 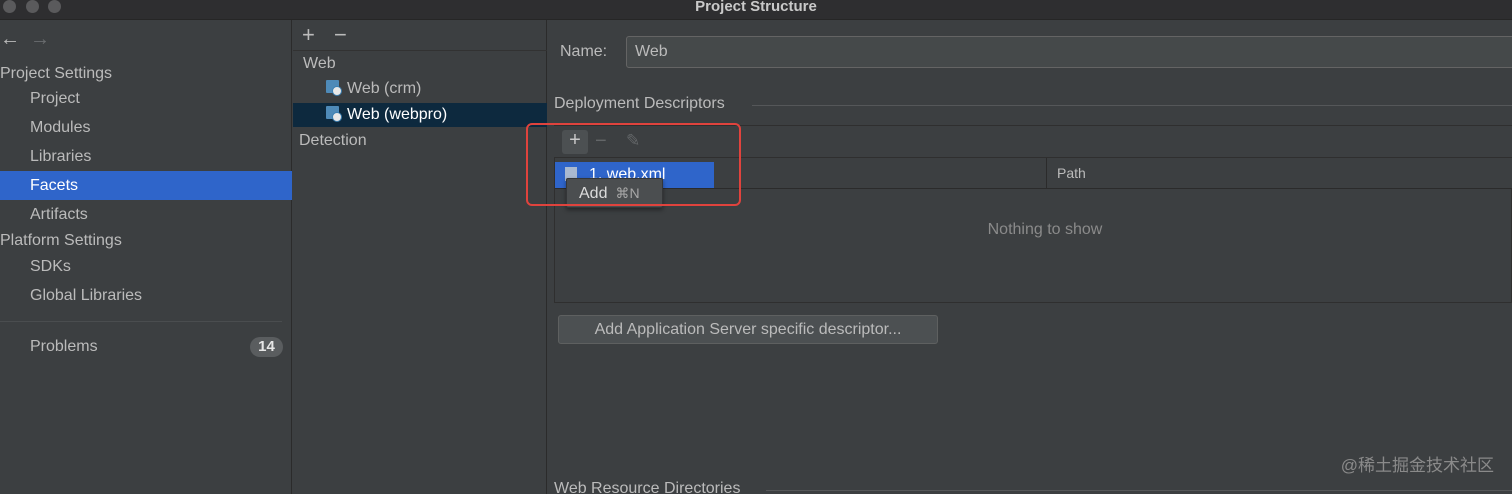 I want to click on facet-group-web: Web, so click(x=319, y=64).